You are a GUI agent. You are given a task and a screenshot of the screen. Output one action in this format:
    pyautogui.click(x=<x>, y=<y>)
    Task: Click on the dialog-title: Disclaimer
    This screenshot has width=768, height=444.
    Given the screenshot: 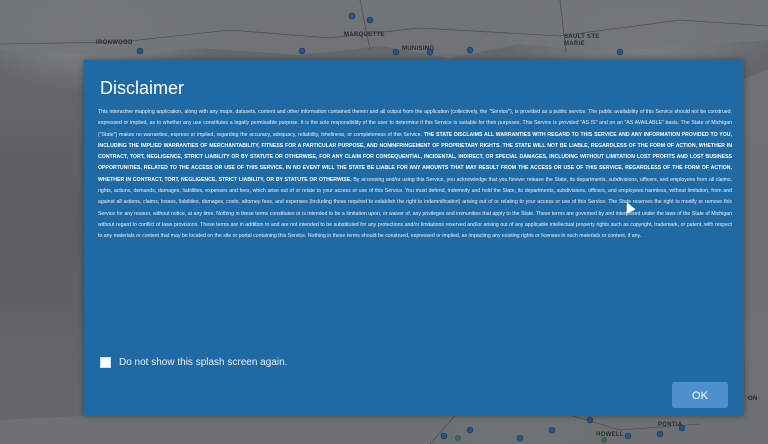 What is the action you would take?
    pyautogui.click(x=142, y=88)
    